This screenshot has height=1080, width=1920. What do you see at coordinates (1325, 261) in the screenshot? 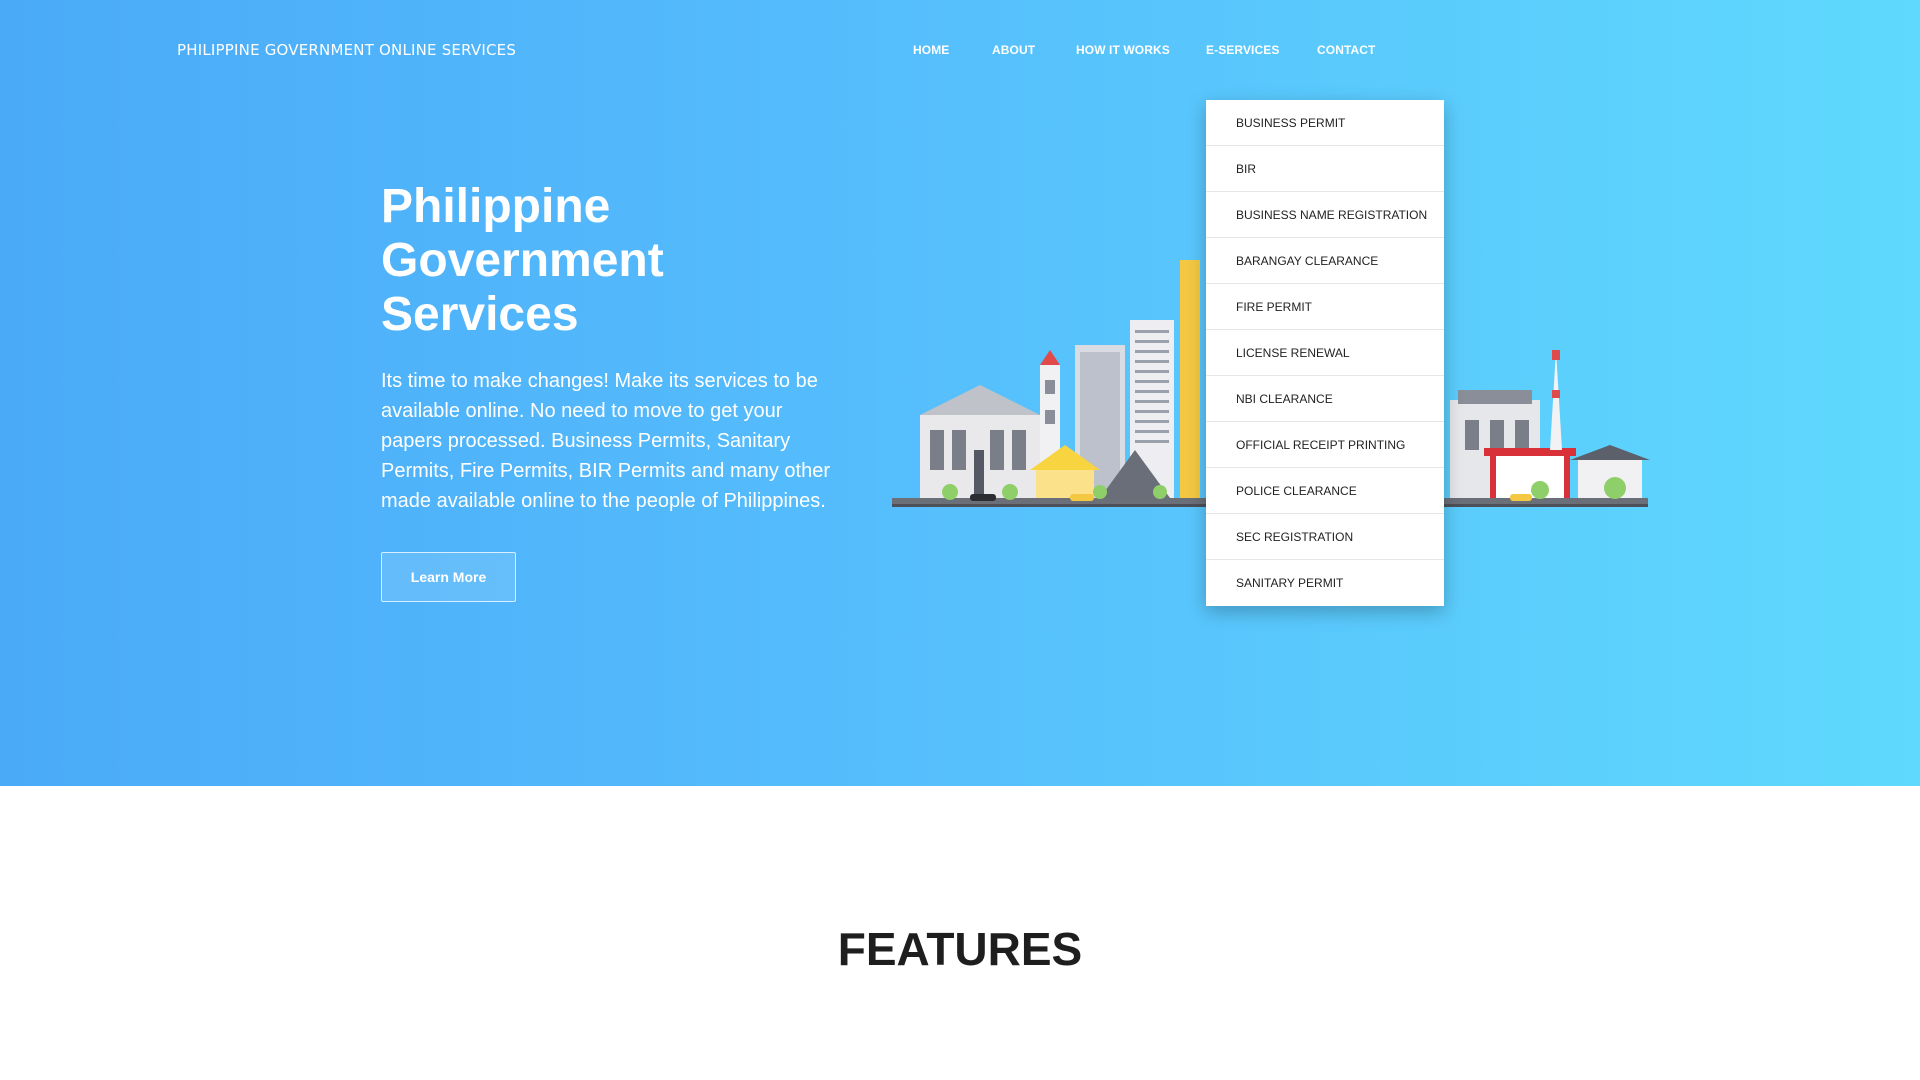
I see `dropdown-item-barangay-clearance: BARANGAY CLEARANCE` at bounding box center [1325, 261].